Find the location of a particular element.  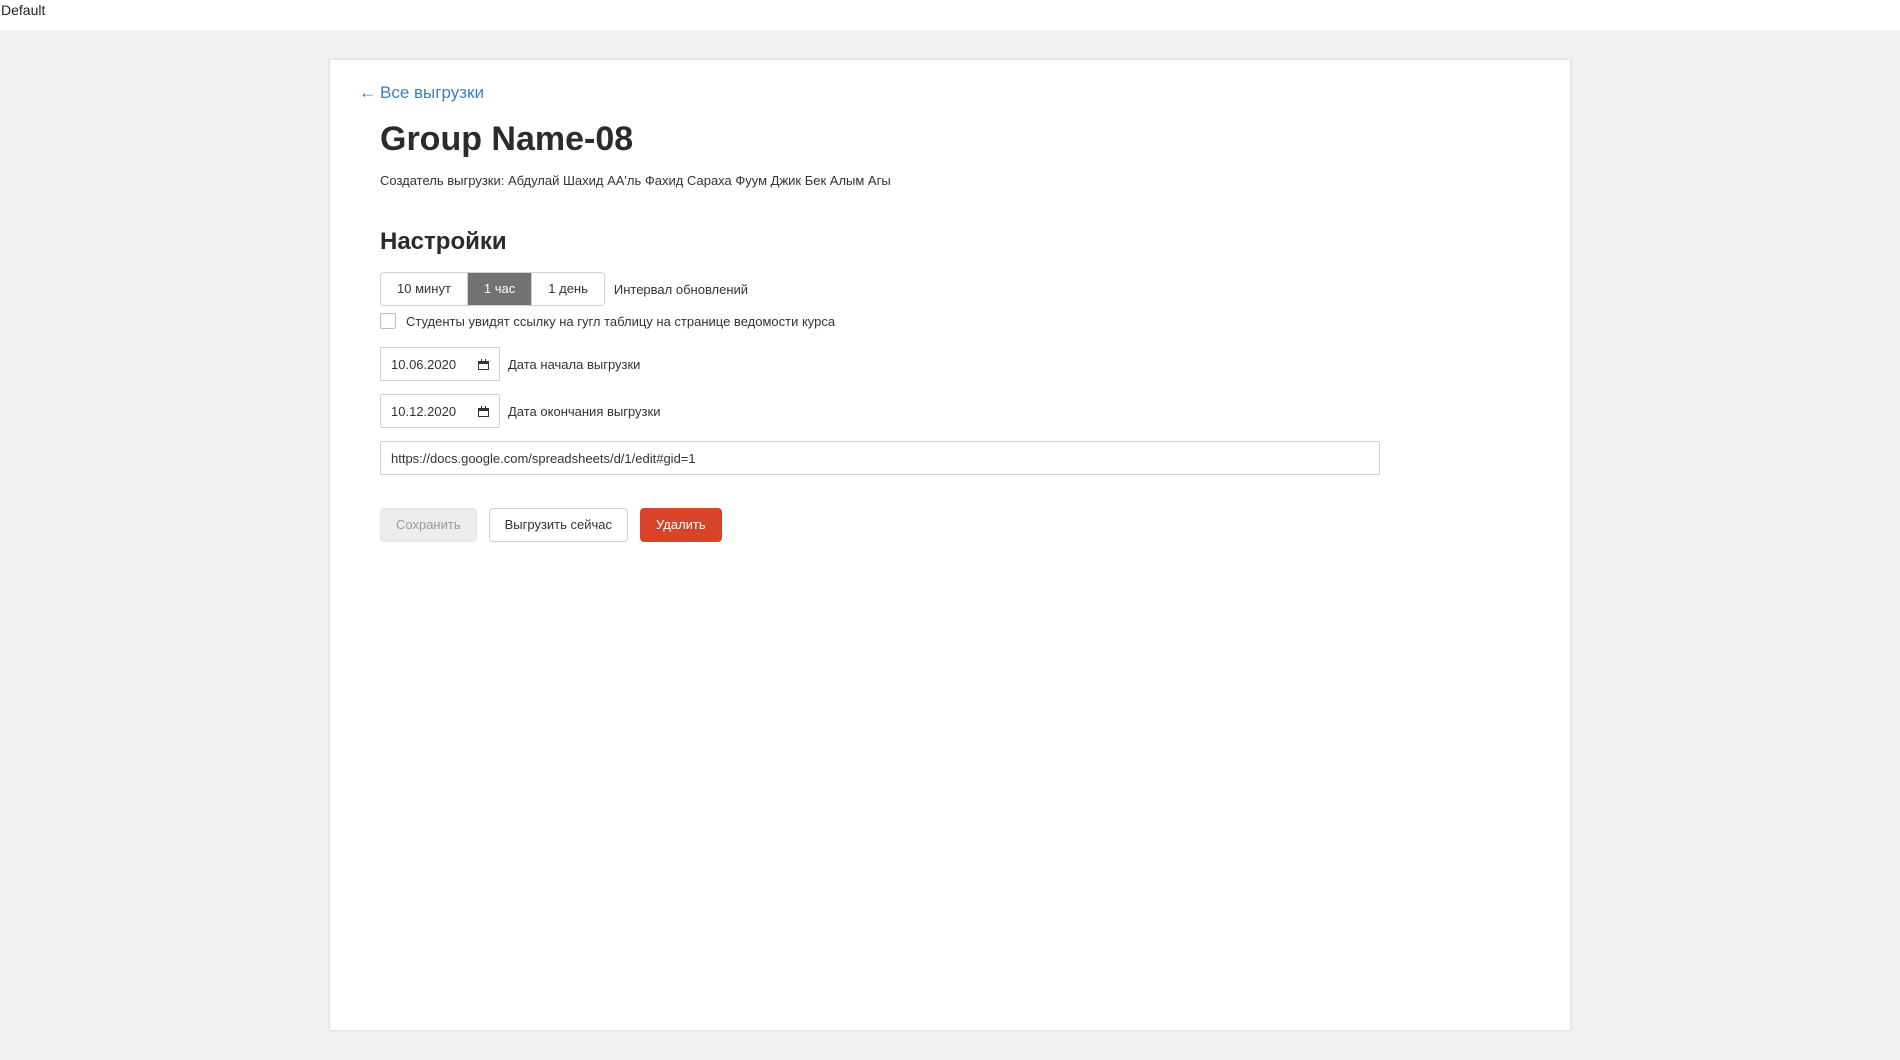

back-to-all-exports-link: ← Все выгрузки is located at coordinates (421, 93).